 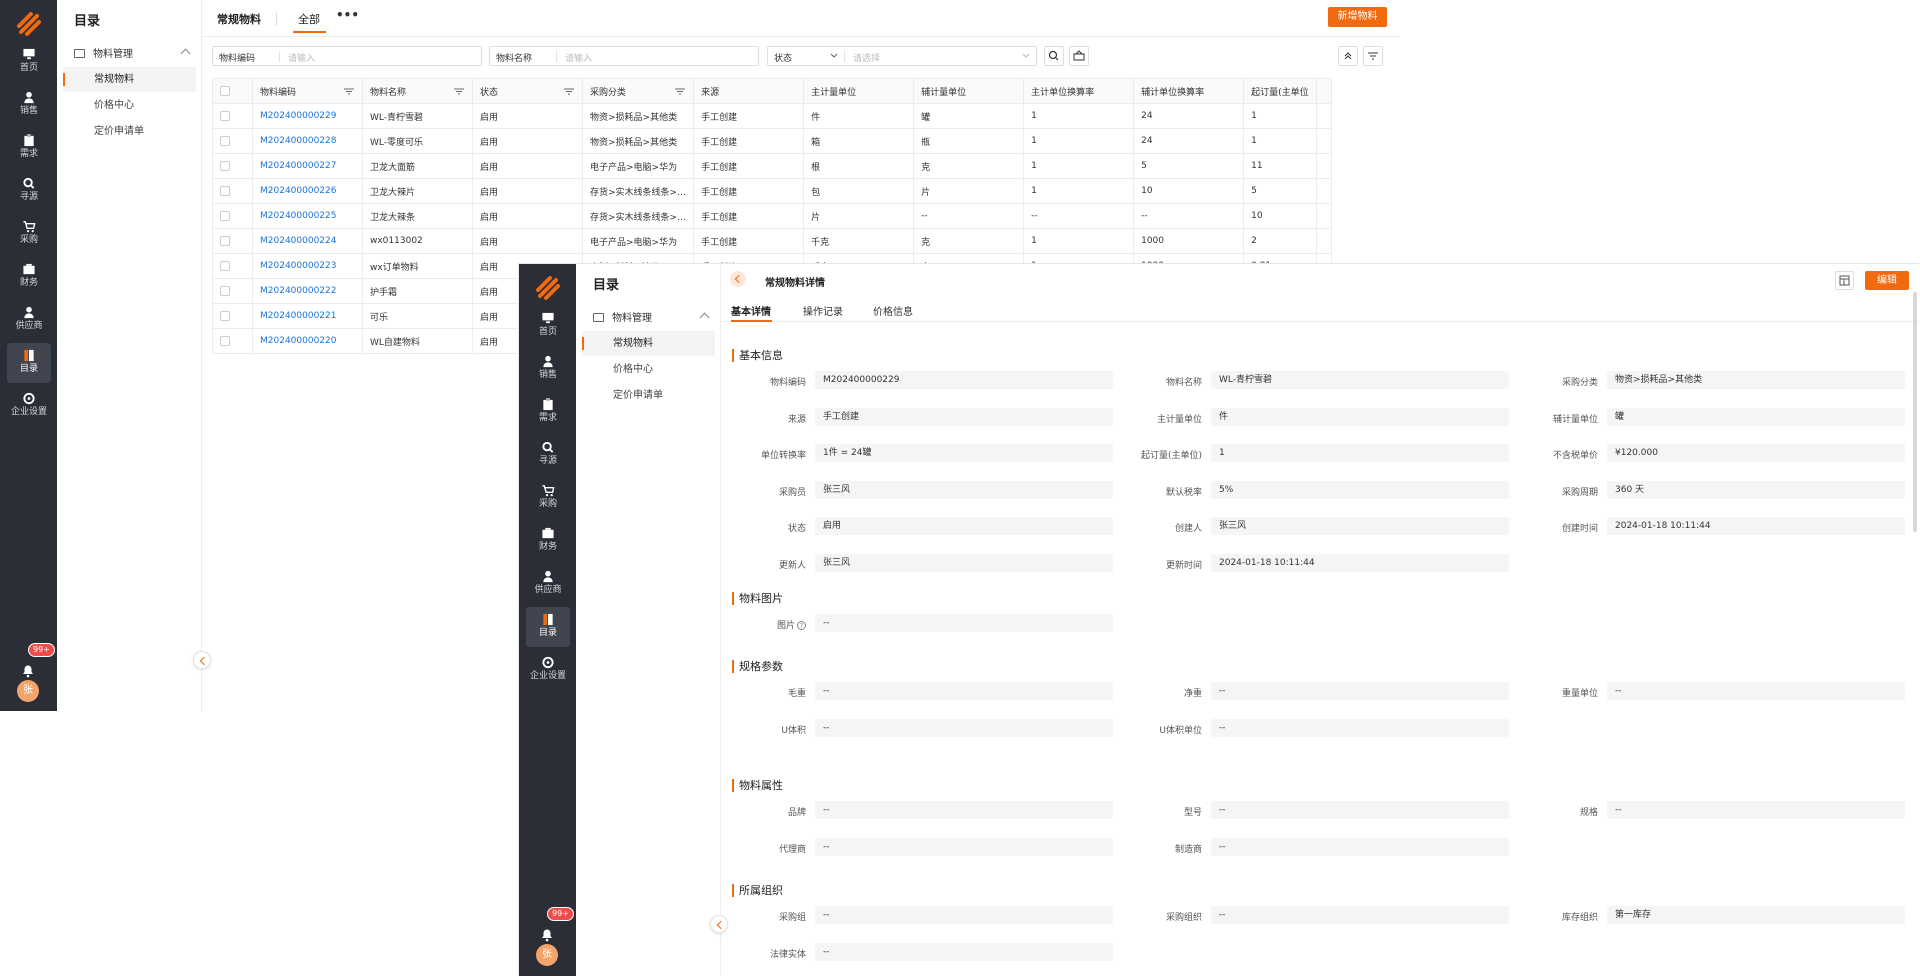 What do you see at coordinates (1280, 91) in the screenshot?
I see `column-header: 起订量(主单位` at bounding box center [1280, 91].